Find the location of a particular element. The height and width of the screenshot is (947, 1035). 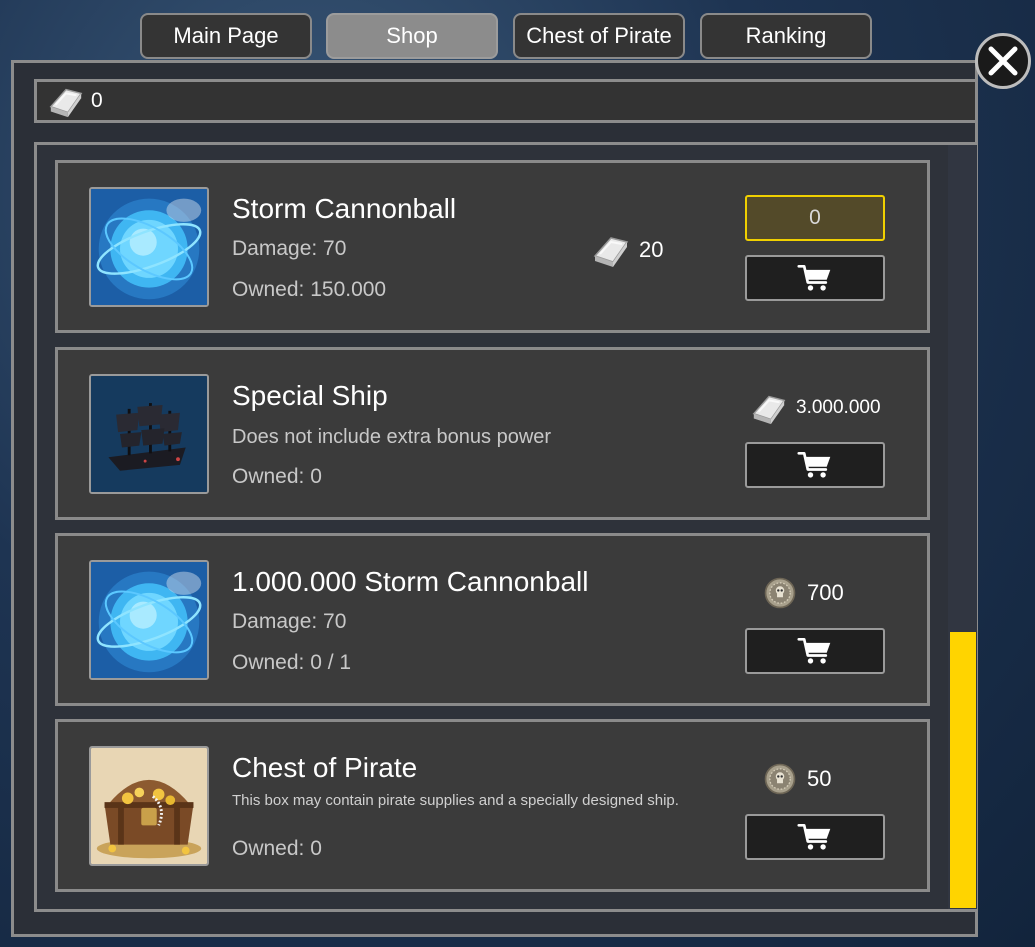

tab-label: Shop is located at coordinates (412, 35).